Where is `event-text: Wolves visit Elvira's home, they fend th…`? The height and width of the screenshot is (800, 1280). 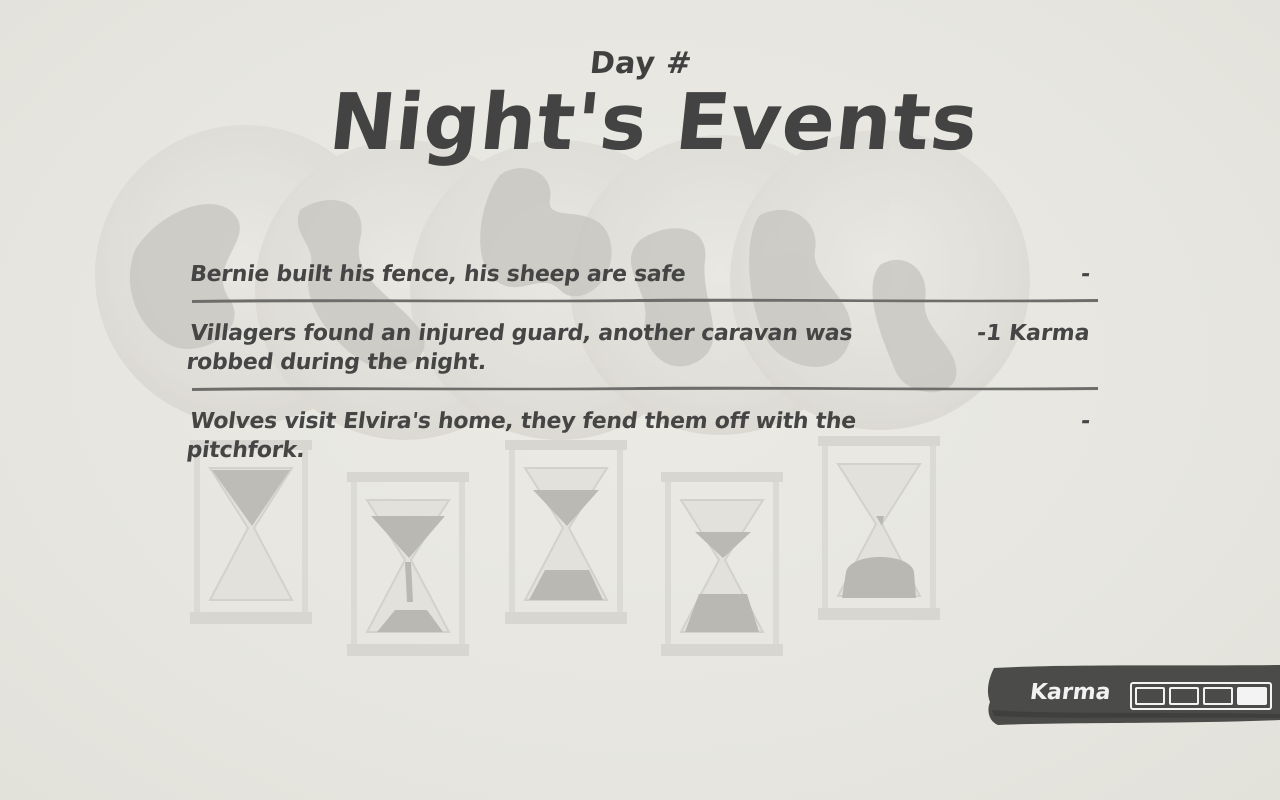 event-text: Wolves visit Elvira's home, they fend th… is located at coordinates (521, 436).